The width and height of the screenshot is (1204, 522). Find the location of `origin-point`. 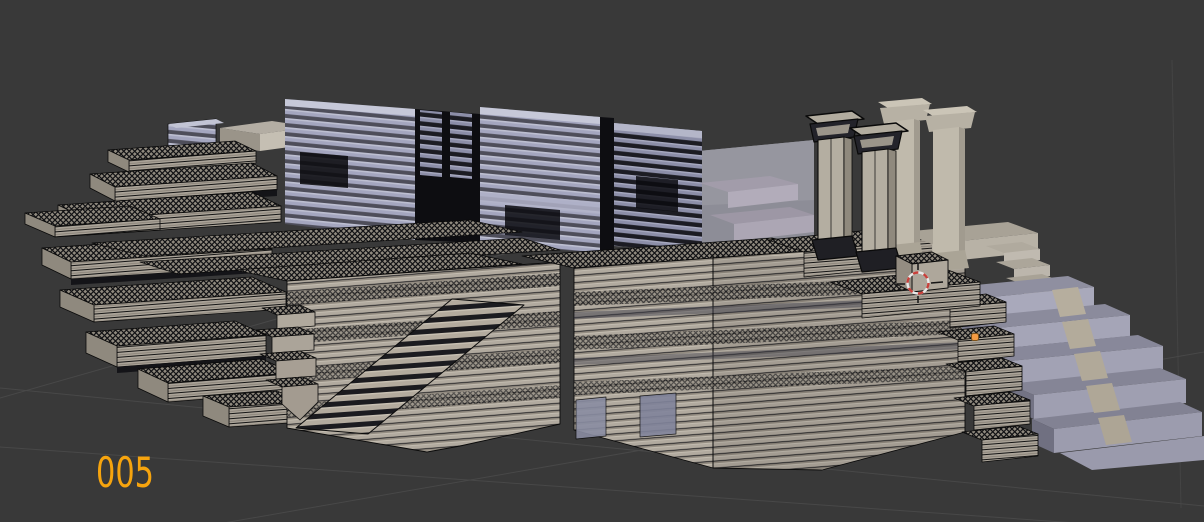

origin-point is located at coordinates (975, 337).